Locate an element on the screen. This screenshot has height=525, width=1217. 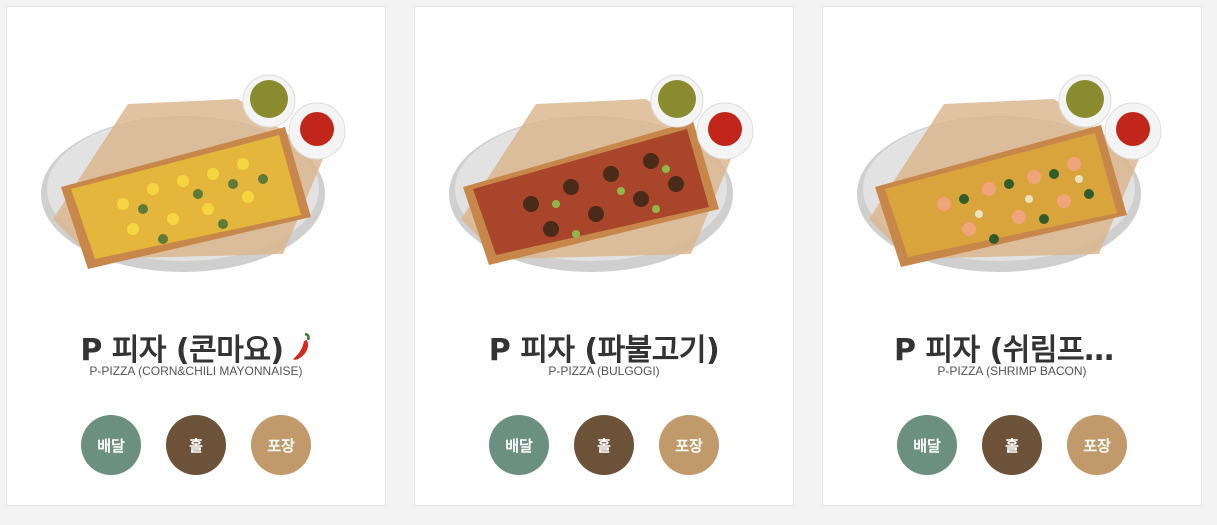
product-subtitle: P-PIZZA (CORN&CHILI MAYONNAISE) is located at coordinates (196, 371).